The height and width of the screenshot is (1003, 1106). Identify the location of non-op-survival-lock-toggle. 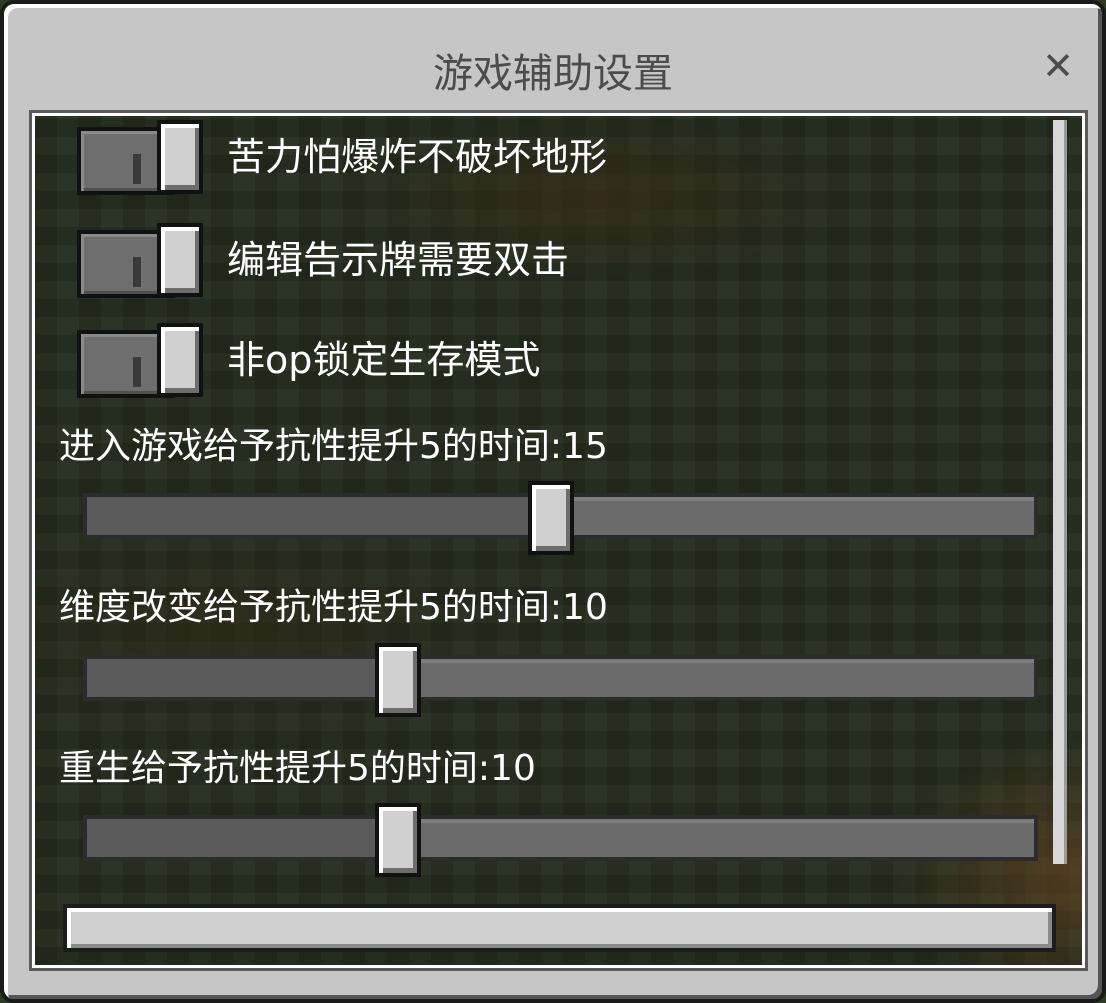
(141, 361).